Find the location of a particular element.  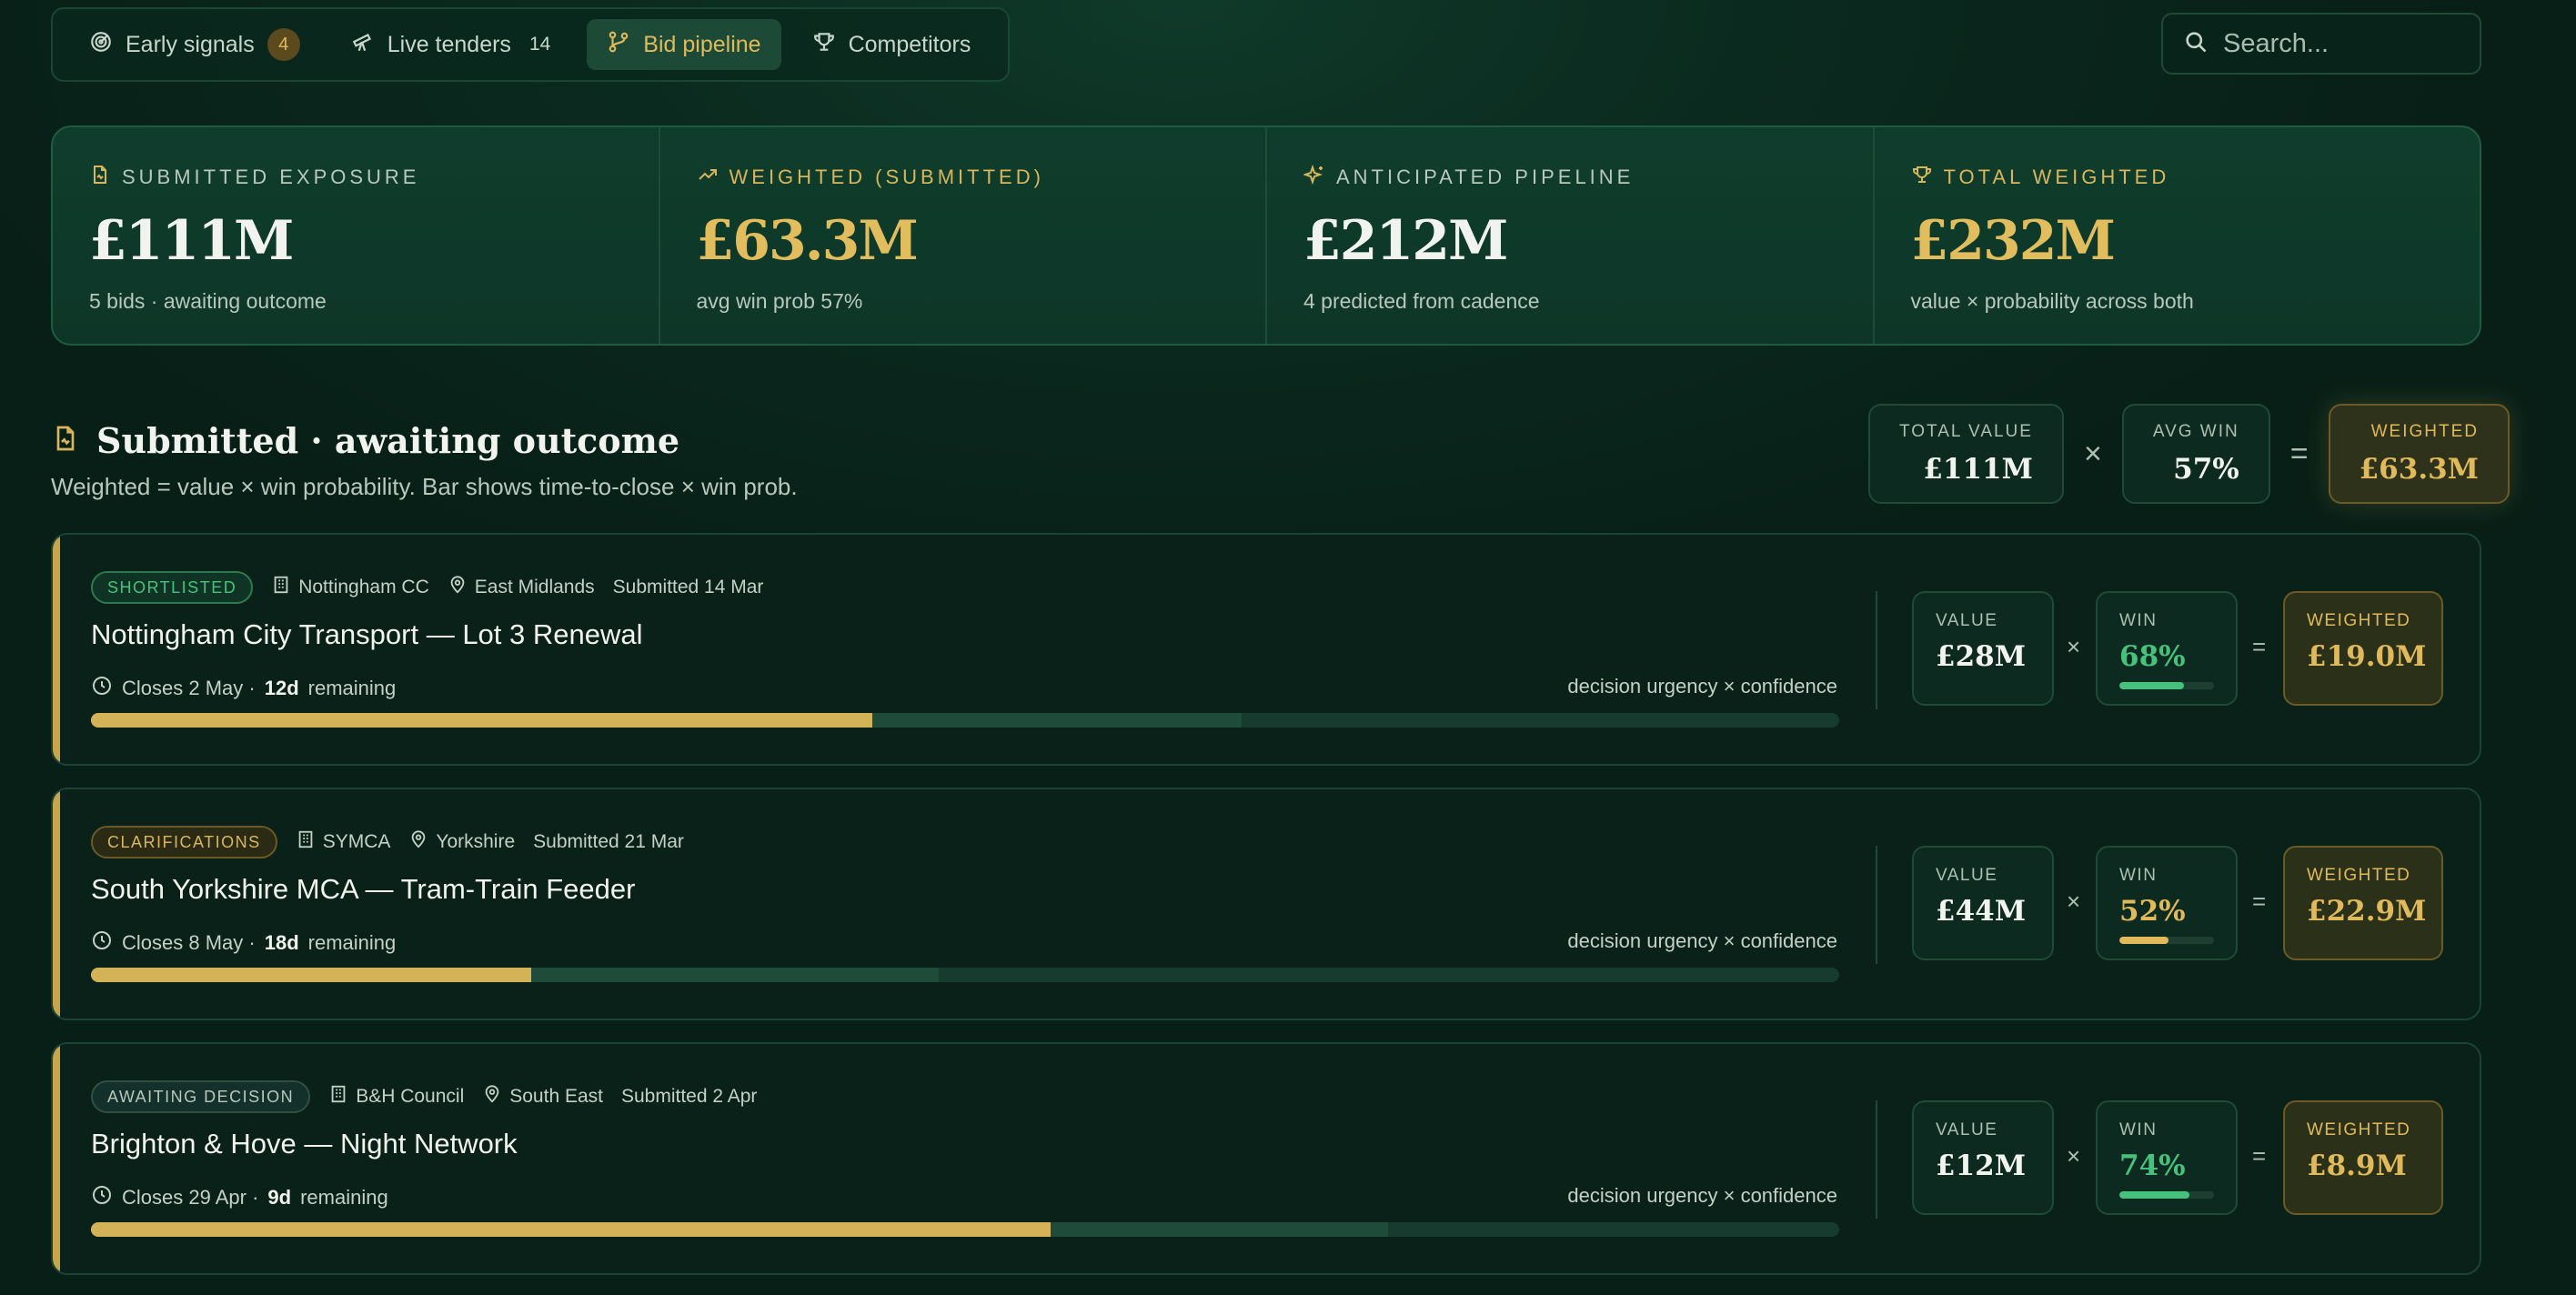

win-box: WIN 52% is located at coordinates (2167, 903).